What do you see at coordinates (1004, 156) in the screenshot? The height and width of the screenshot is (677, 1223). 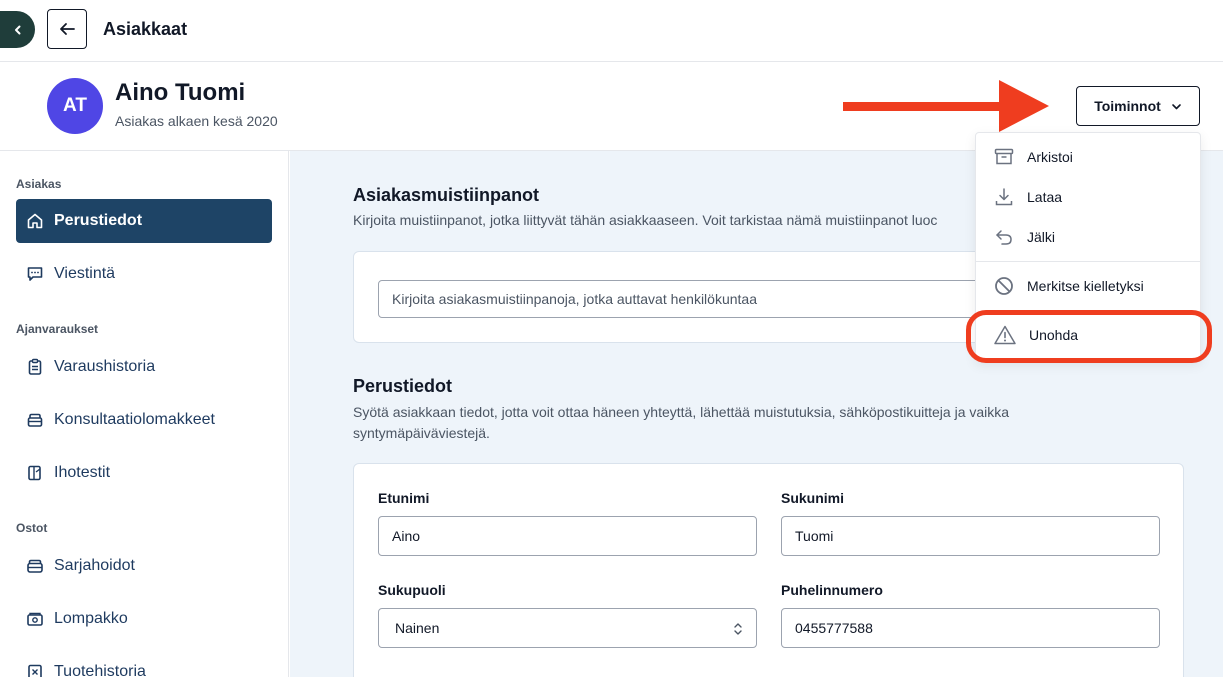 I see `archive-icon` at bounding box center [1004, 156].